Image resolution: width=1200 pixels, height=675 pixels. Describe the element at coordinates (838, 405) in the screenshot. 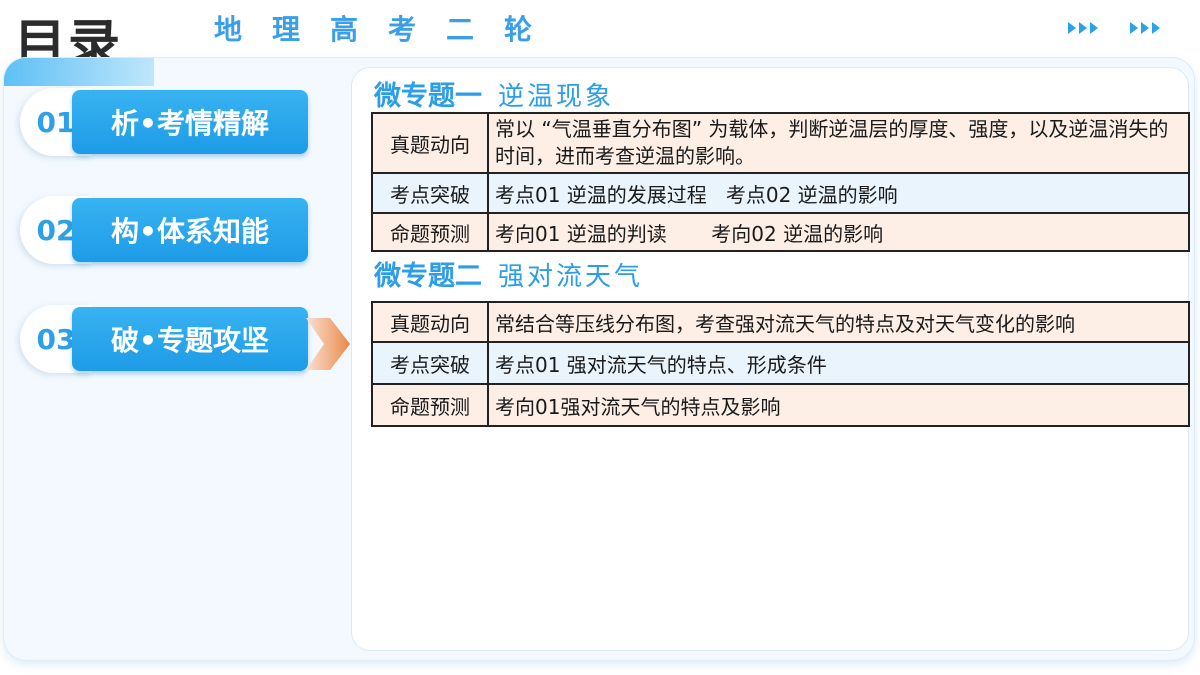

I see `row-value: 考向01强对流天气的特点及影响` at that location.